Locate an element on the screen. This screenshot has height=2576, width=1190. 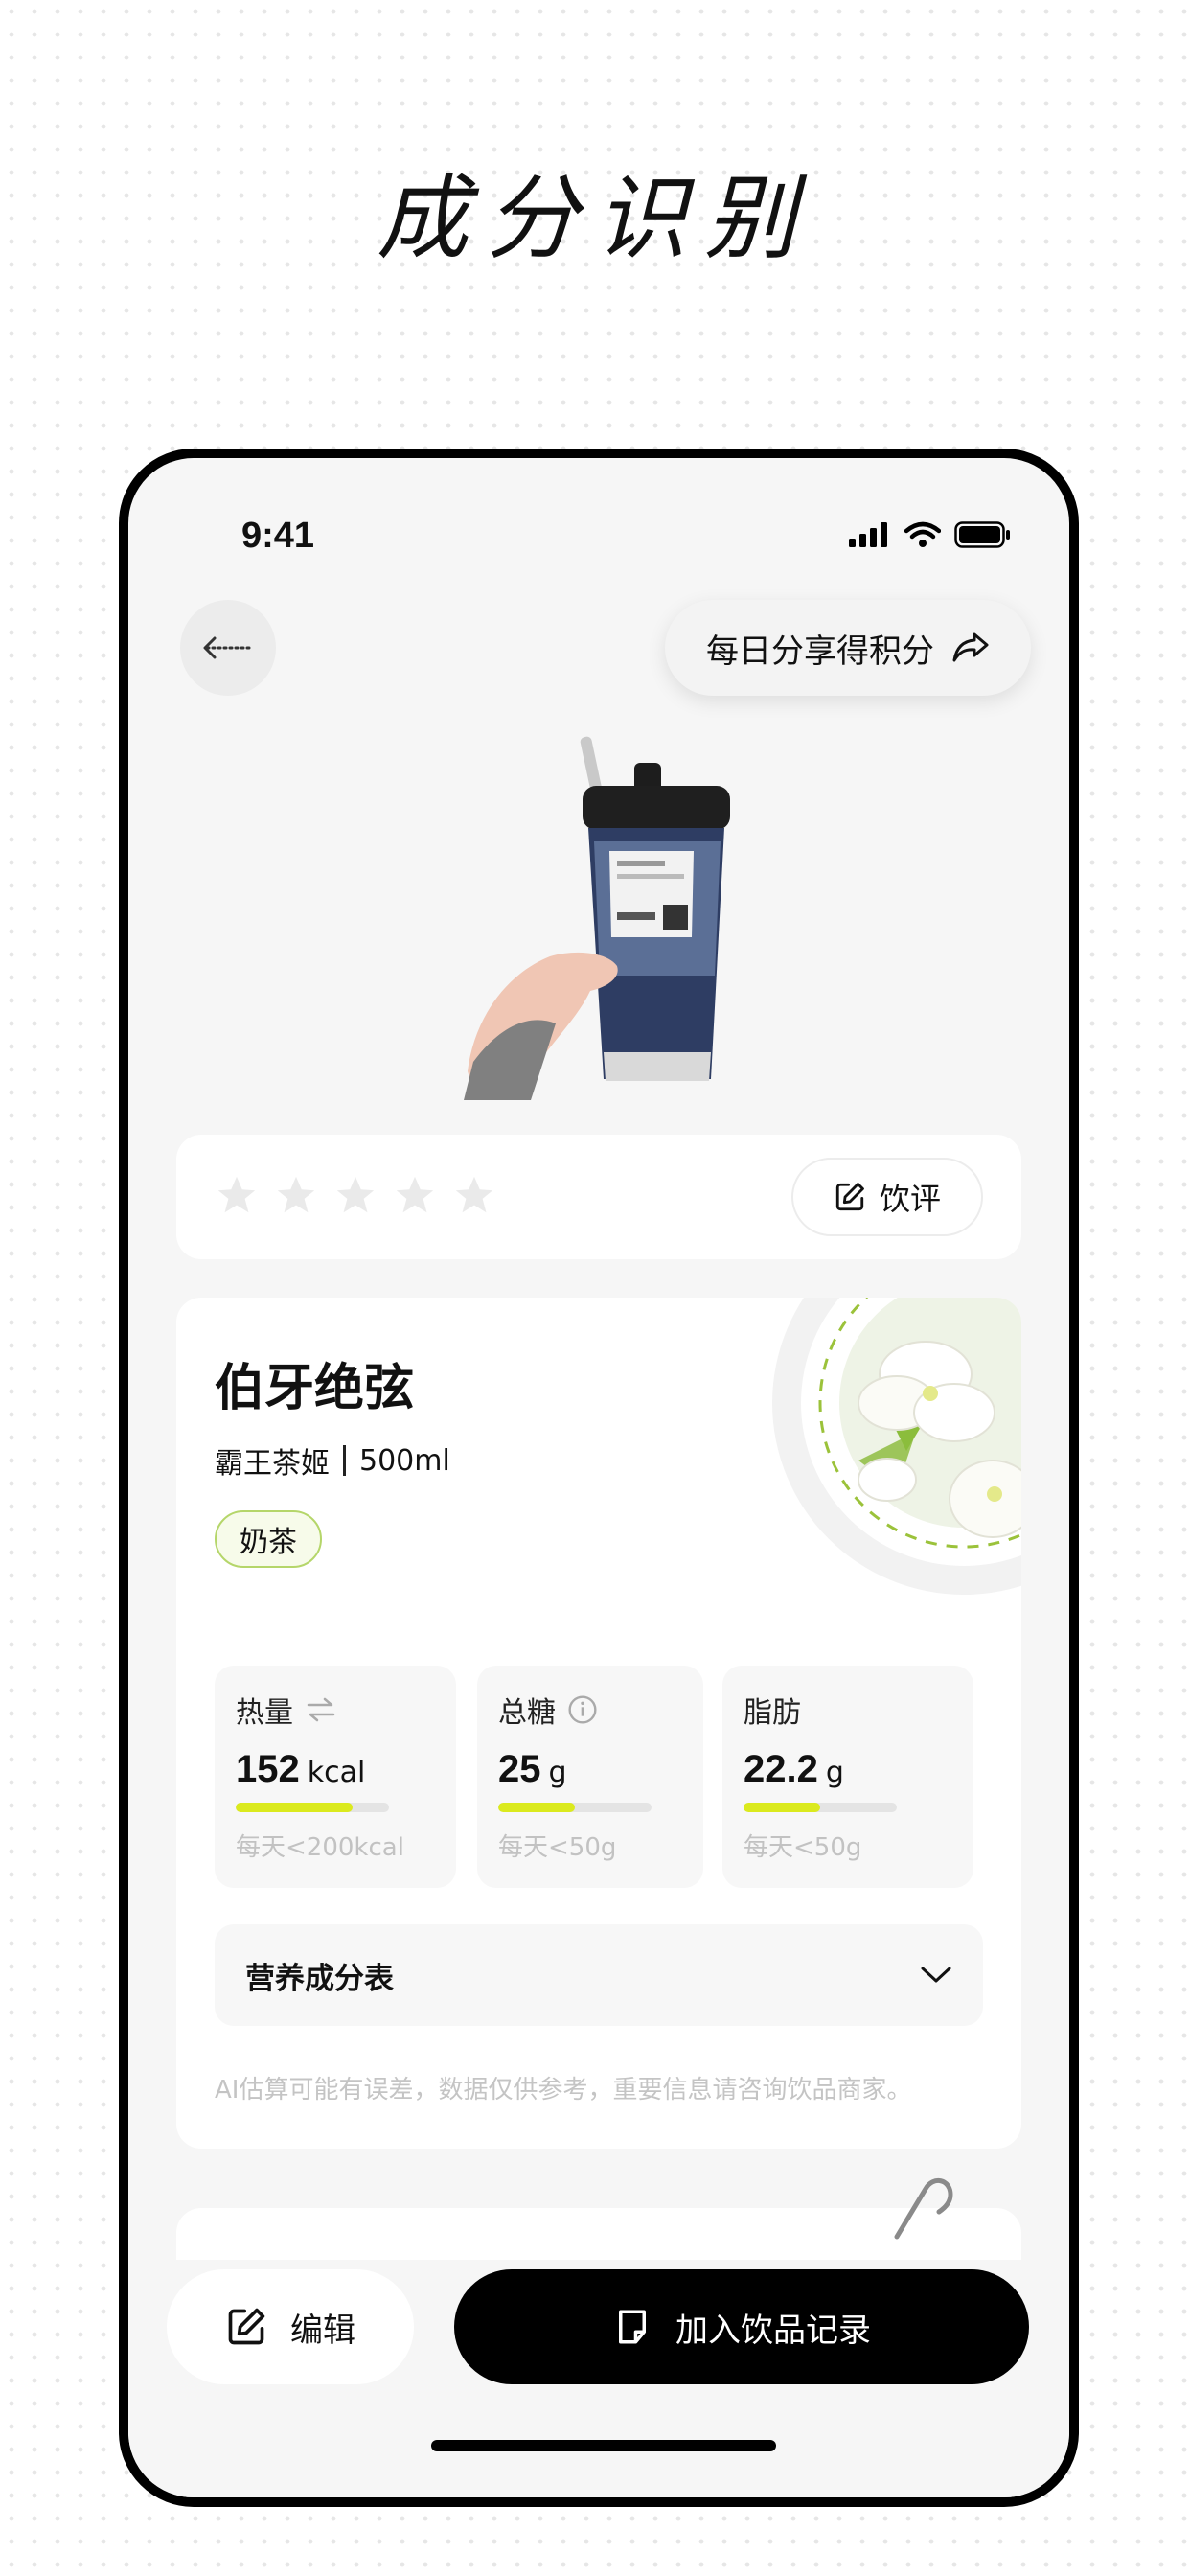
home-indicator is located at coordinates (604, 2445).